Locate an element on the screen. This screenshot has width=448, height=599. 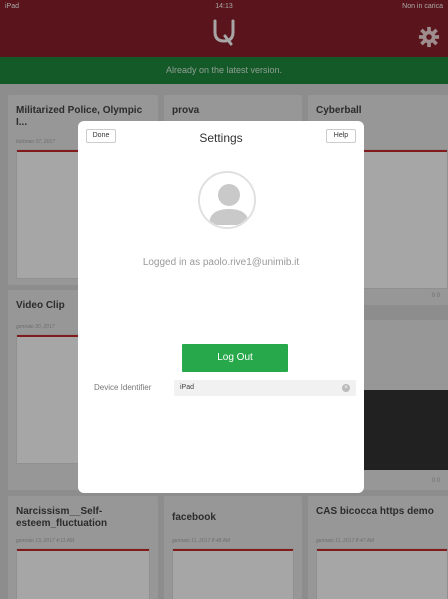
logged-in-text: Logged in as paolo.rive1@unimib.it is located at coordinates (221, 262).